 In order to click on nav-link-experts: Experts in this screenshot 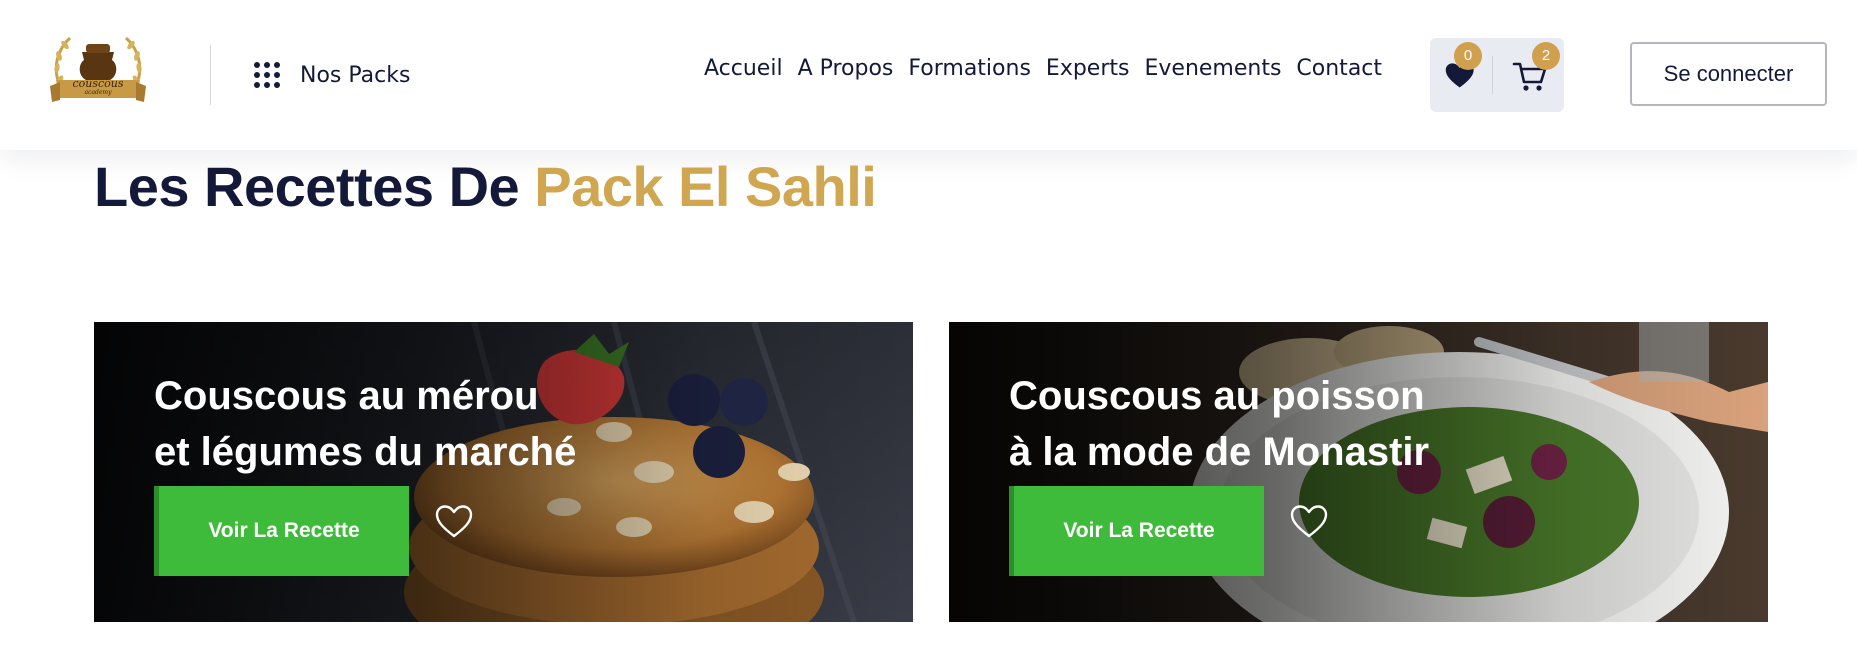, I will do `click(1088, 68)`.